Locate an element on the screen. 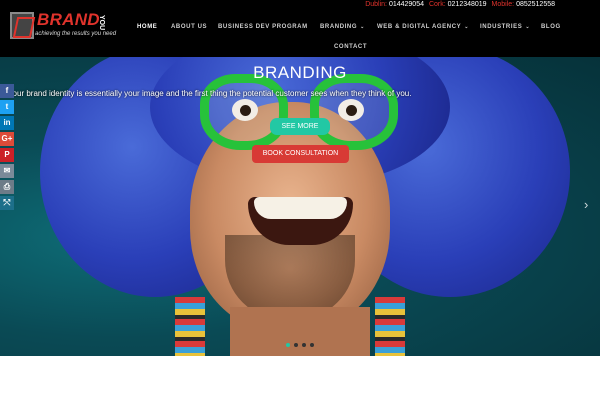 The width and height of the screenshot is (600, 400). nav-contact: CONTACT is located at coordinates (350, 47).